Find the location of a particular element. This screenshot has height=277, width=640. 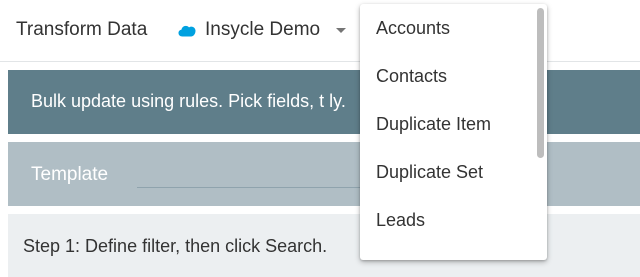

org-selector: Insycle Demo is located at coordinates (262, 30).